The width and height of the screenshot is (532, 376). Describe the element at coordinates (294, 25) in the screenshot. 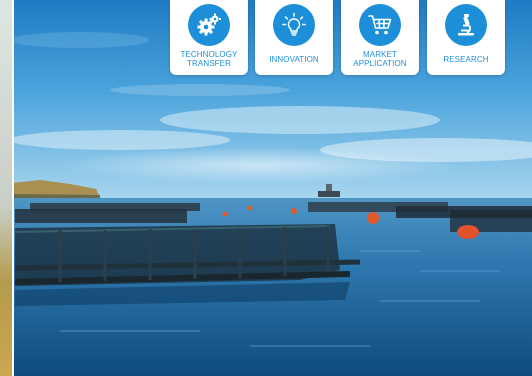

I see `lightbulb-icon` at that location.